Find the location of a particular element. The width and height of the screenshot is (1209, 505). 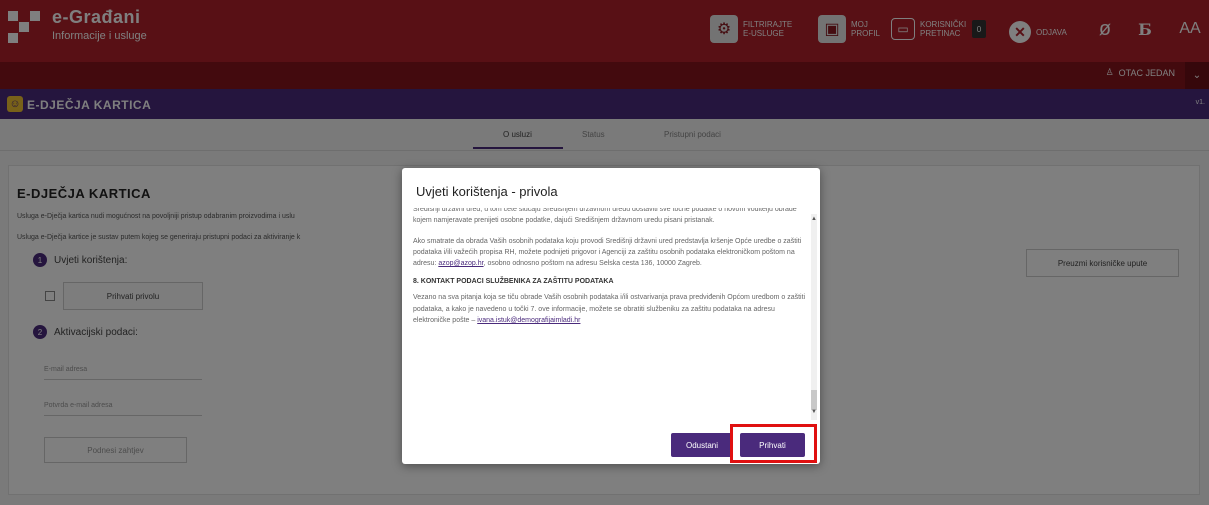

dpo-email-link: ivana.istuk@demografijaimladi.hr is located at coordinates (528, 320).